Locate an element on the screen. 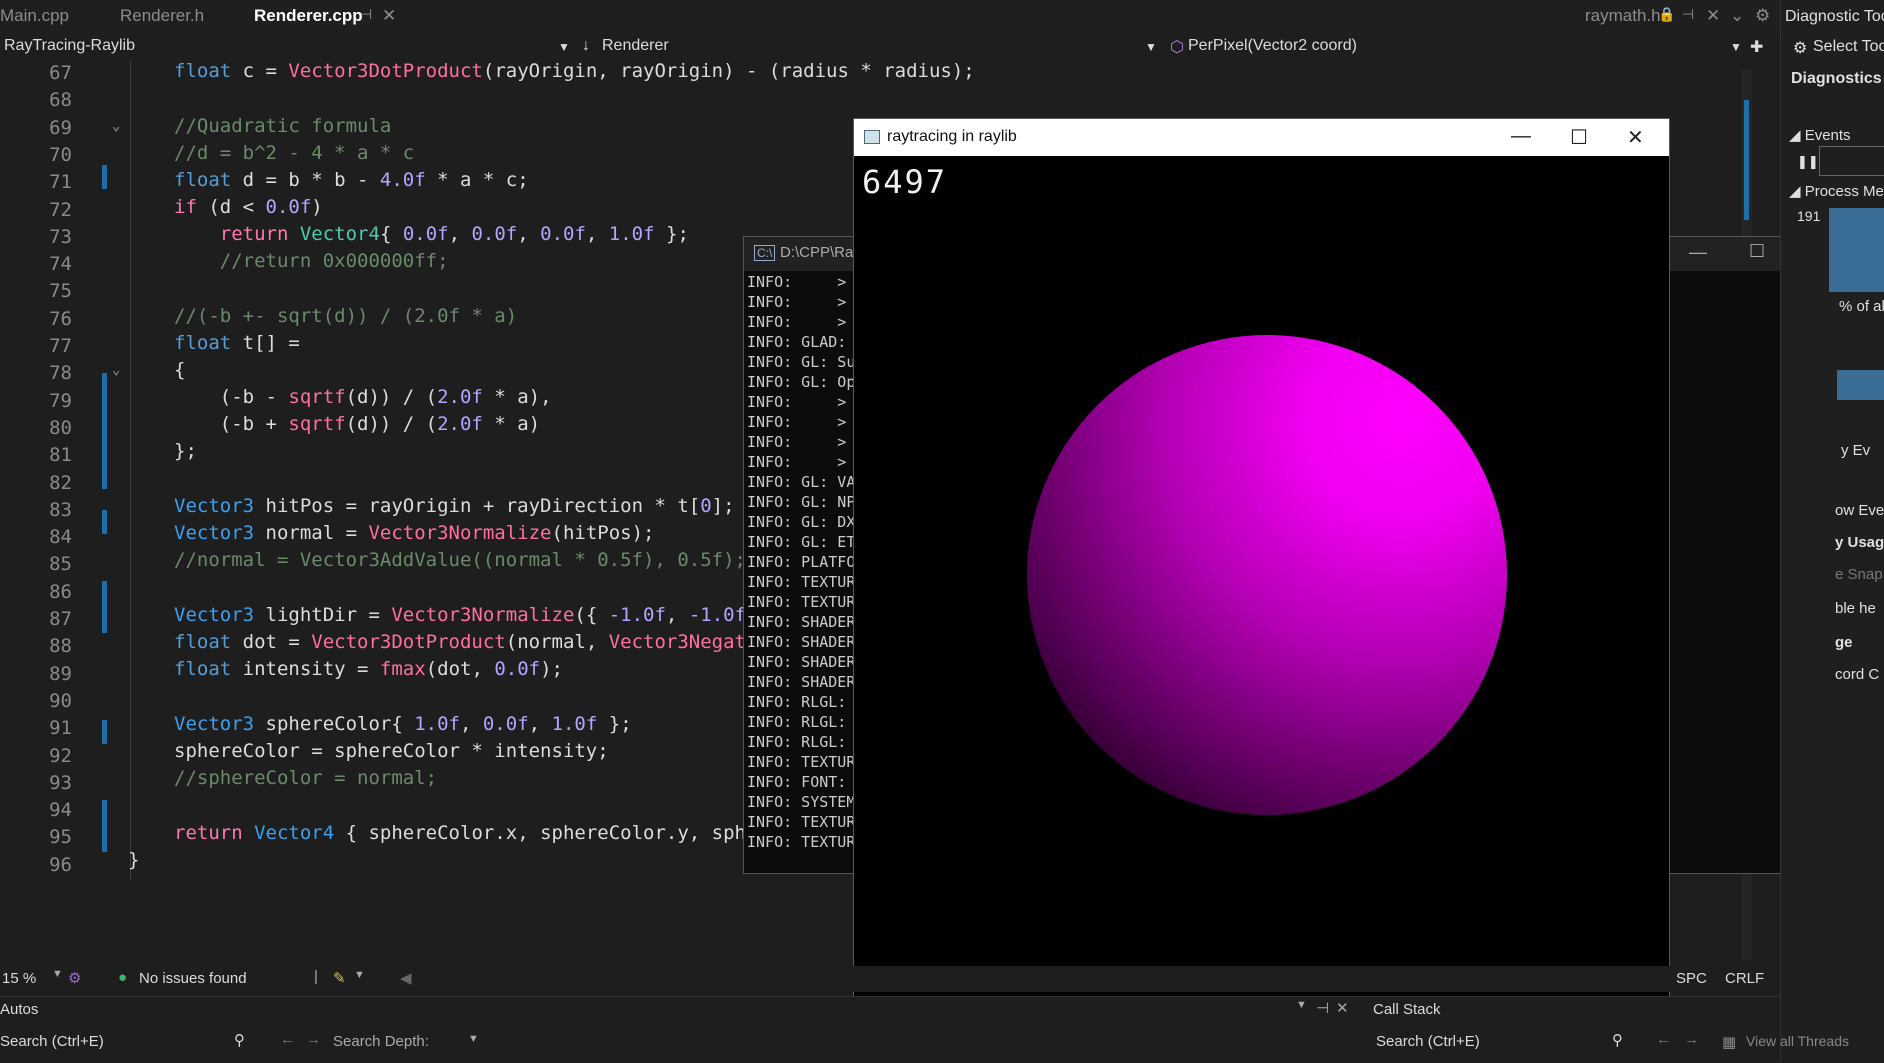 The image size is (1884, 1063). gear-icon: ⚙ is located at coordinates (1762, 16).